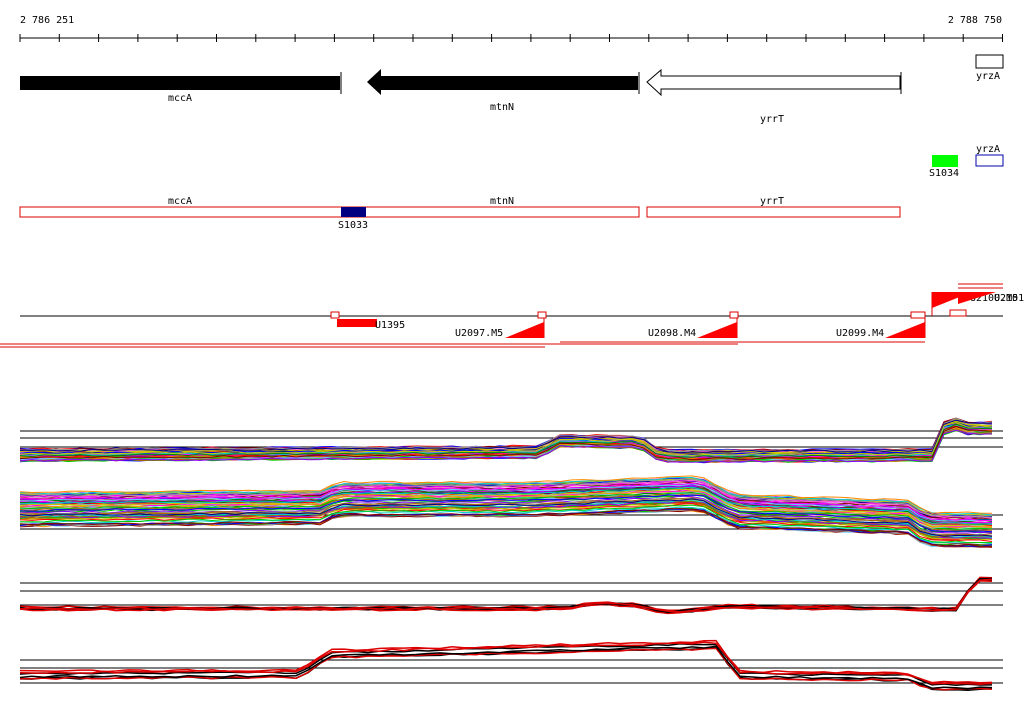  Describe the element at coordinates (524, 330) in the screenshot. I see `upshift-marker-U2097` at that location.